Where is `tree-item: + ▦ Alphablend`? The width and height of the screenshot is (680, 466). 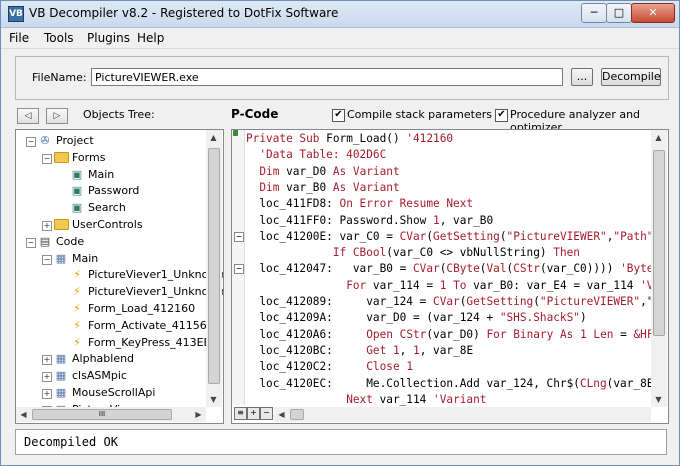
tree-item: + ▦ Alphablend is located at coordinates (111, 359).